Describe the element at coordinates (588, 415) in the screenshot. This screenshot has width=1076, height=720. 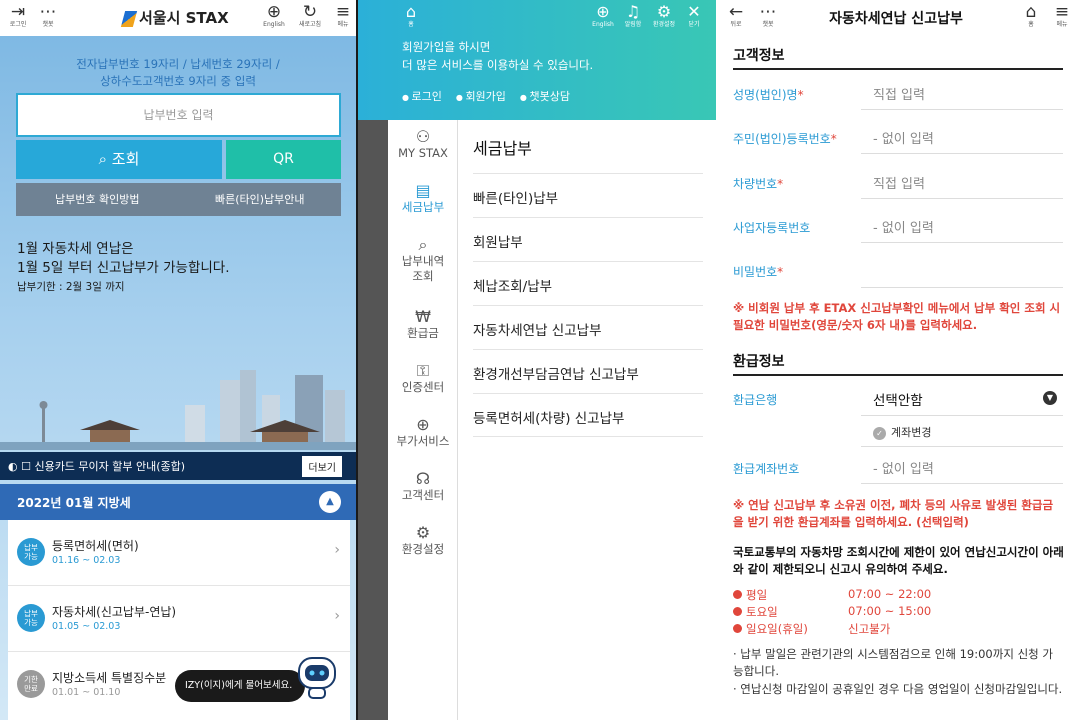
I see `menu-item-registration-tax: 등록면허세(차량) 신고납부` at that location.